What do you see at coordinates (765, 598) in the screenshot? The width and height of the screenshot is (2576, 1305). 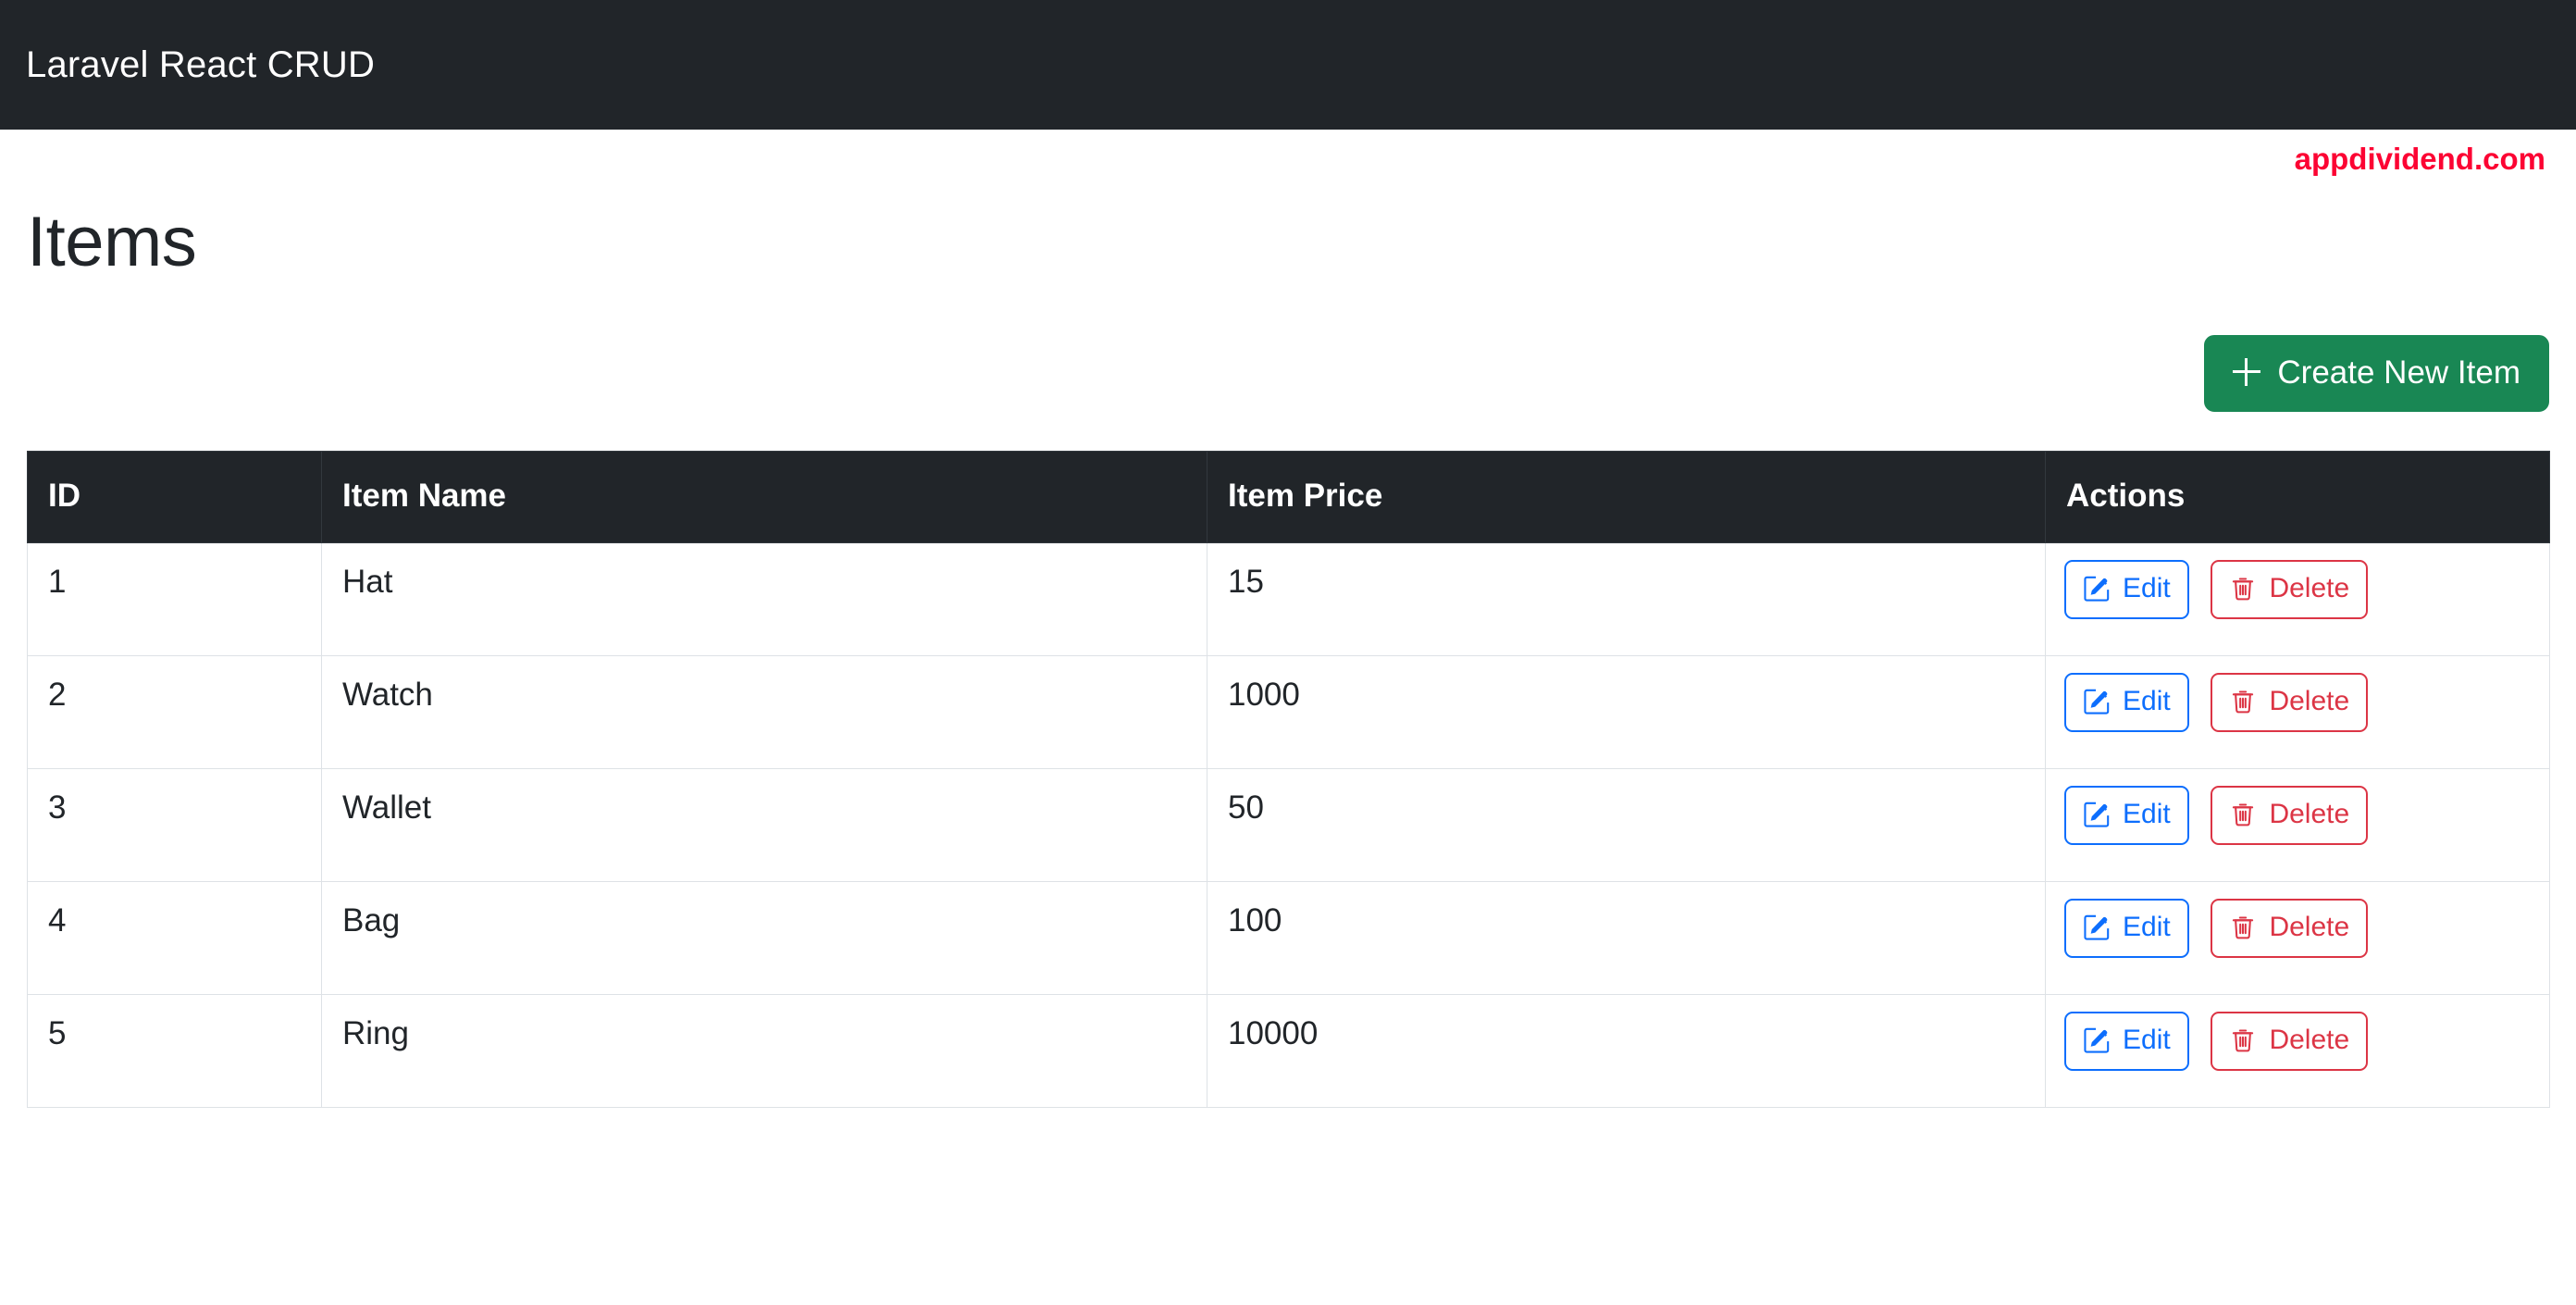 I see `cell-item-name: Hat` at bounding box center [765, 598].